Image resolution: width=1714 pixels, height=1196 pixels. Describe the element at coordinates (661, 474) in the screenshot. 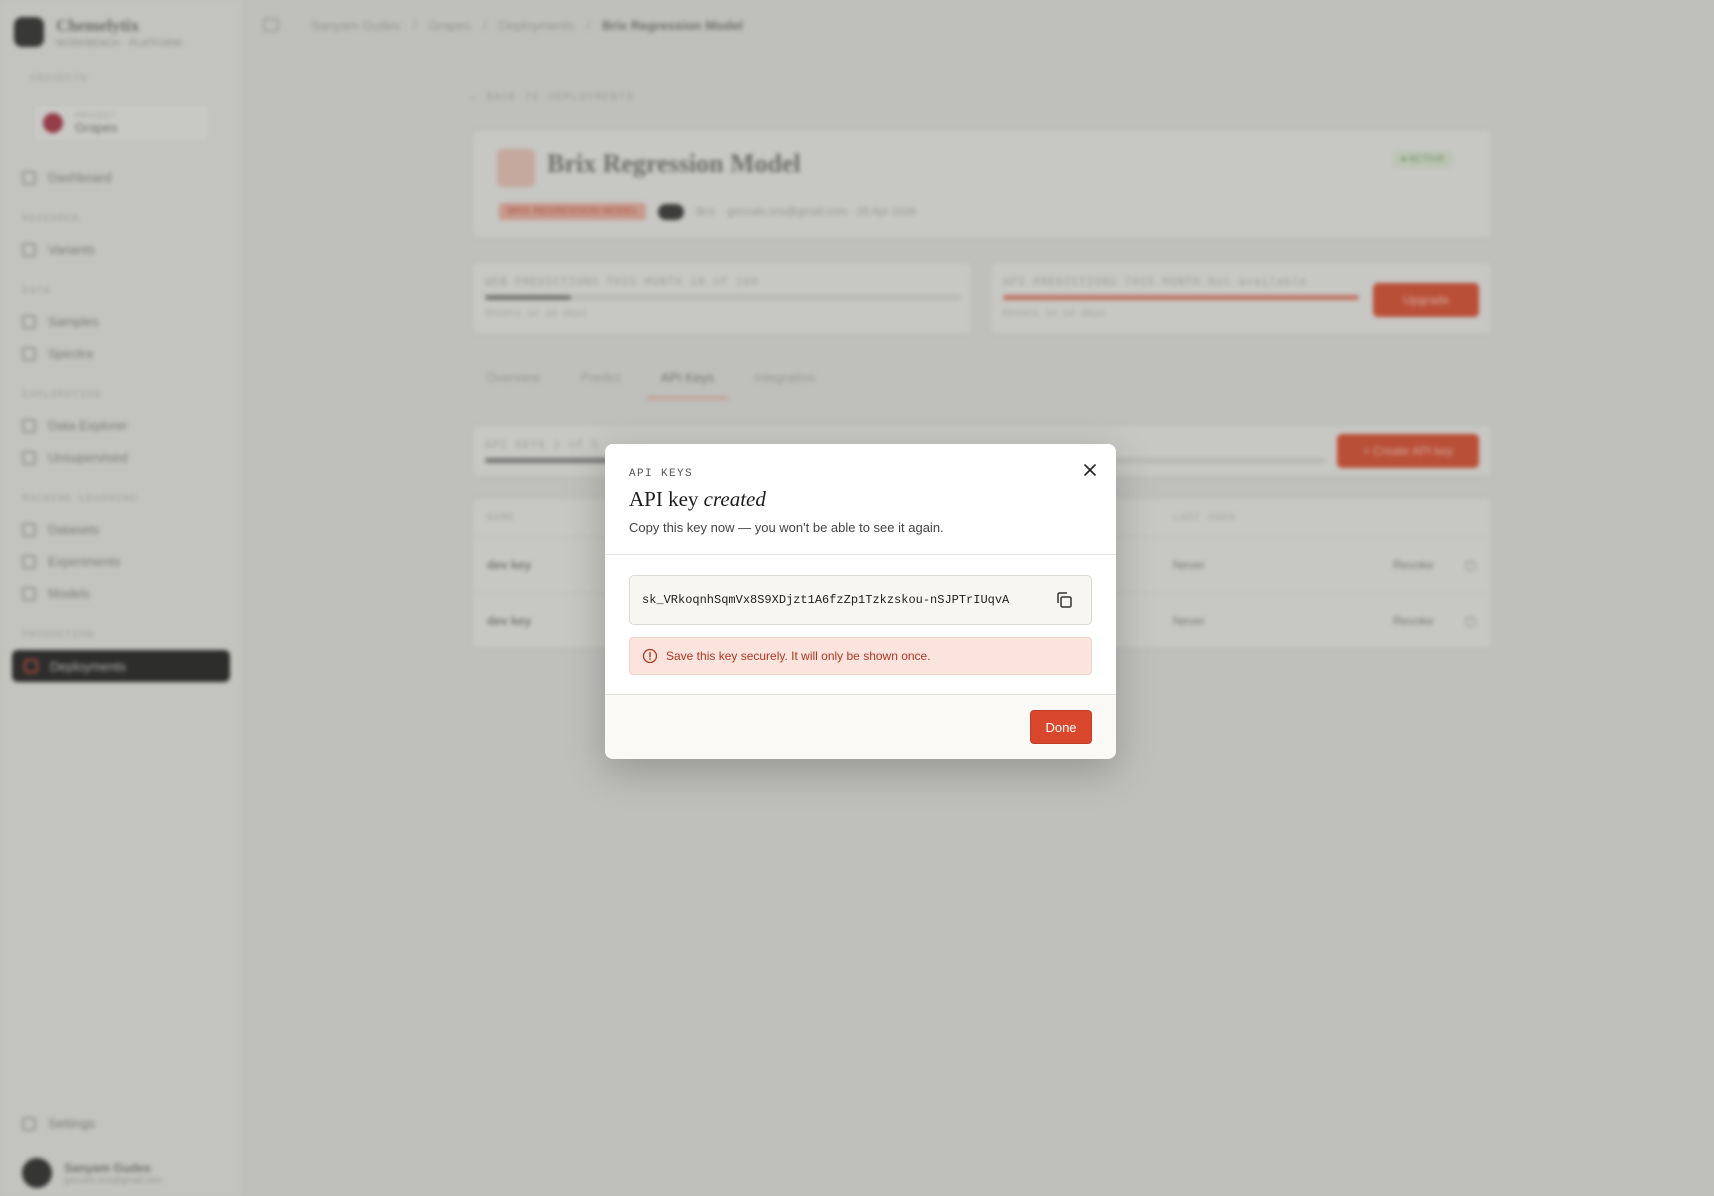

I see `dialog-kicker: API KEYS` at that location.